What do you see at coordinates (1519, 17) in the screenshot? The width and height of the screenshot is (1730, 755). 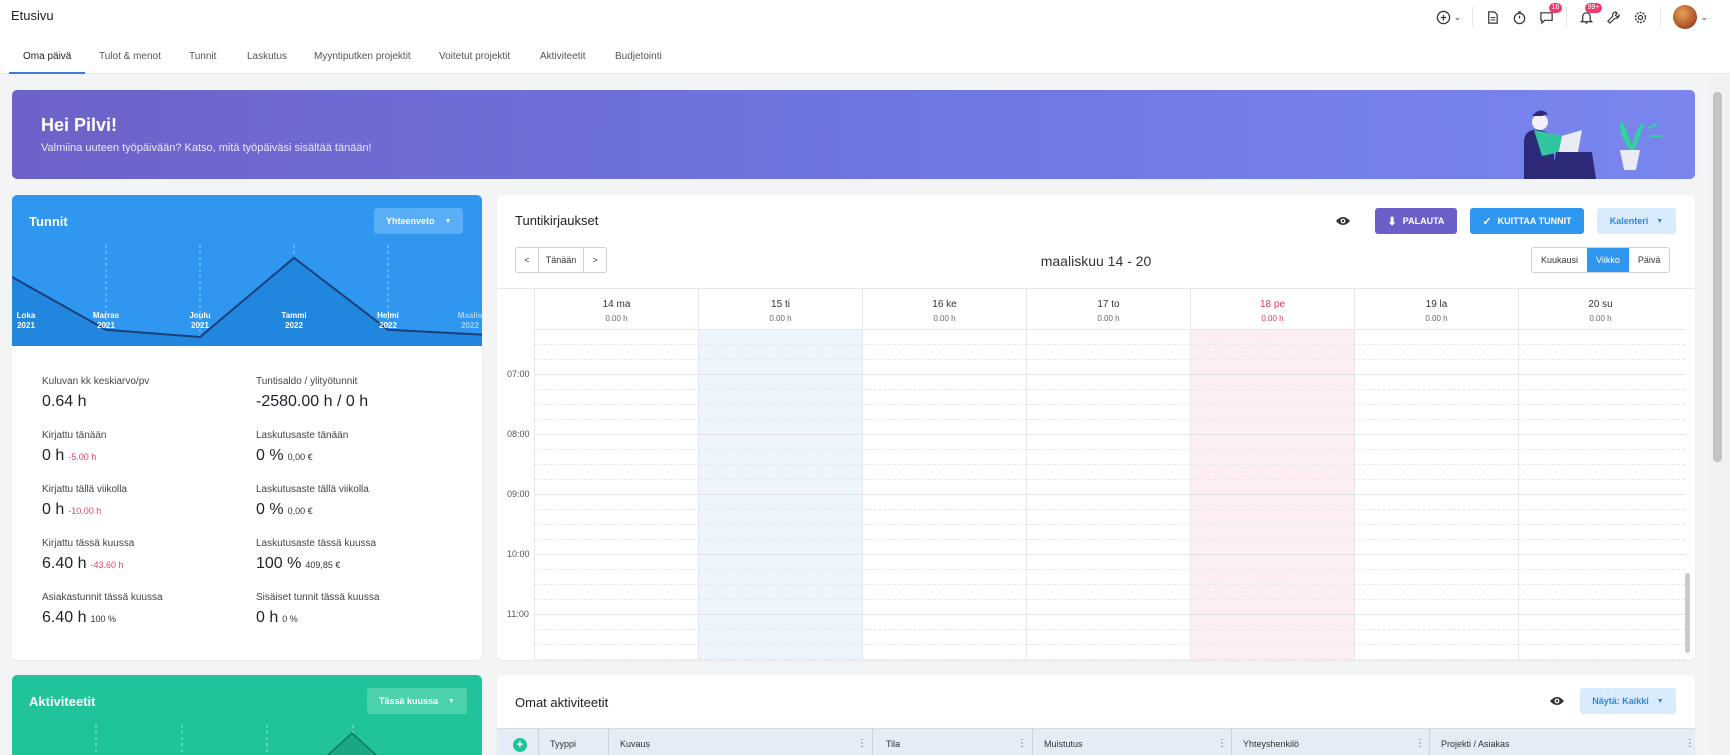 I see `timer-button` at bounding box center [1519, 17].